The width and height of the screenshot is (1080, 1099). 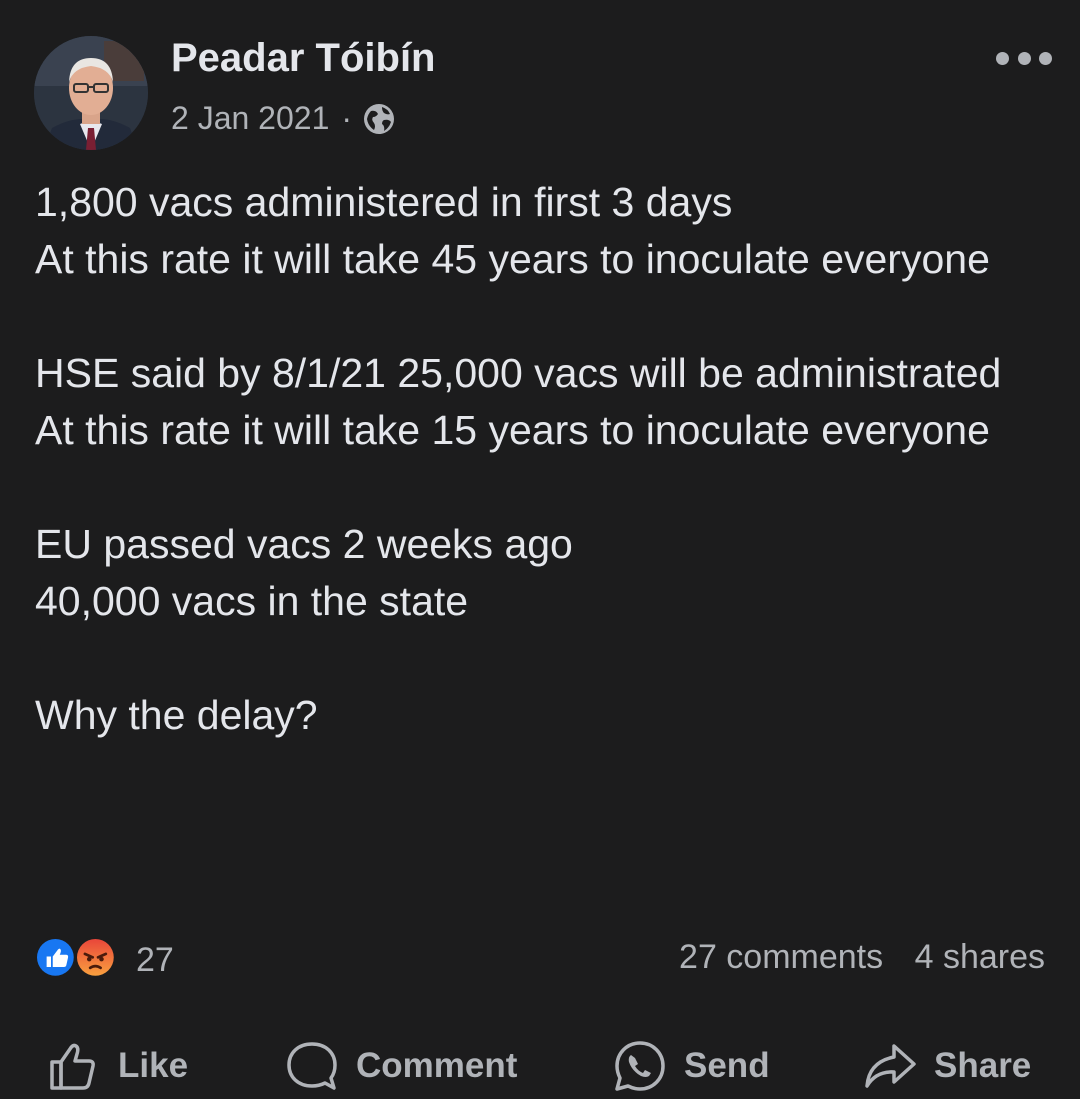 I want to click on avatar-photo, so click(x=91, y=93).